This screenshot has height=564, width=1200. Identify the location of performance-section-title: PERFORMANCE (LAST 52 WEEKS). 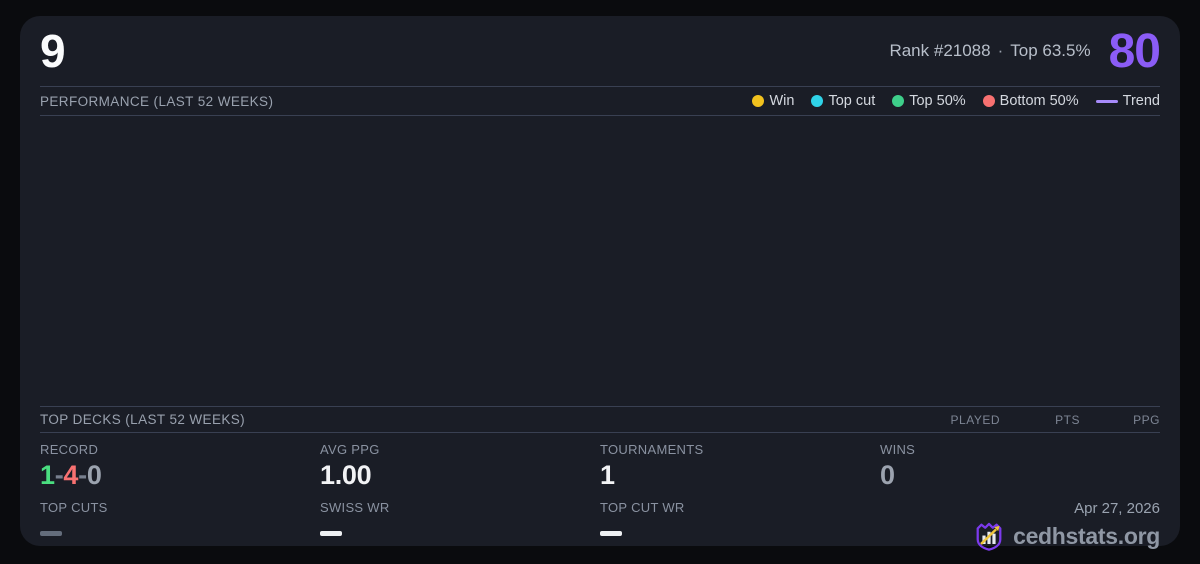
(157, 101).